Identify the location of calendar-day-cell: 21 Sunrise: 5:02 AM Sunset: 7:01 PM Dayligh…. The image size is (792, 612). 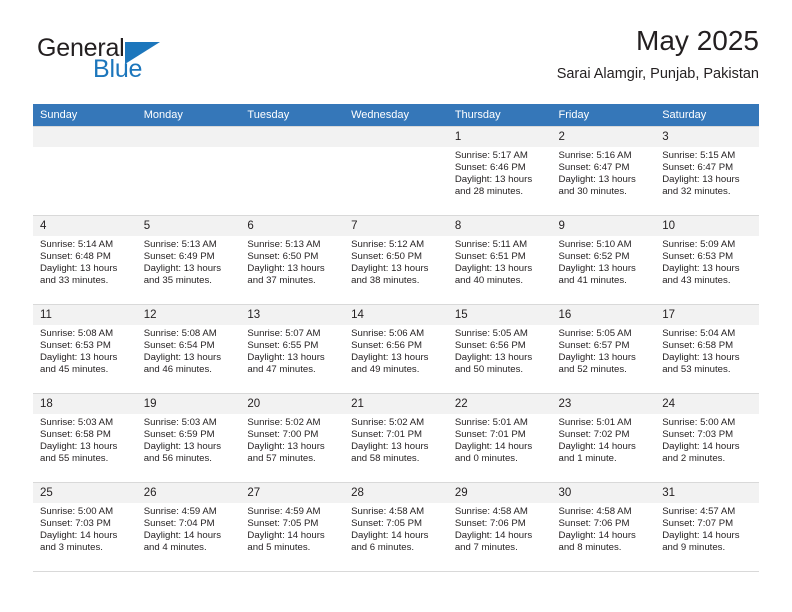
(396, 438).